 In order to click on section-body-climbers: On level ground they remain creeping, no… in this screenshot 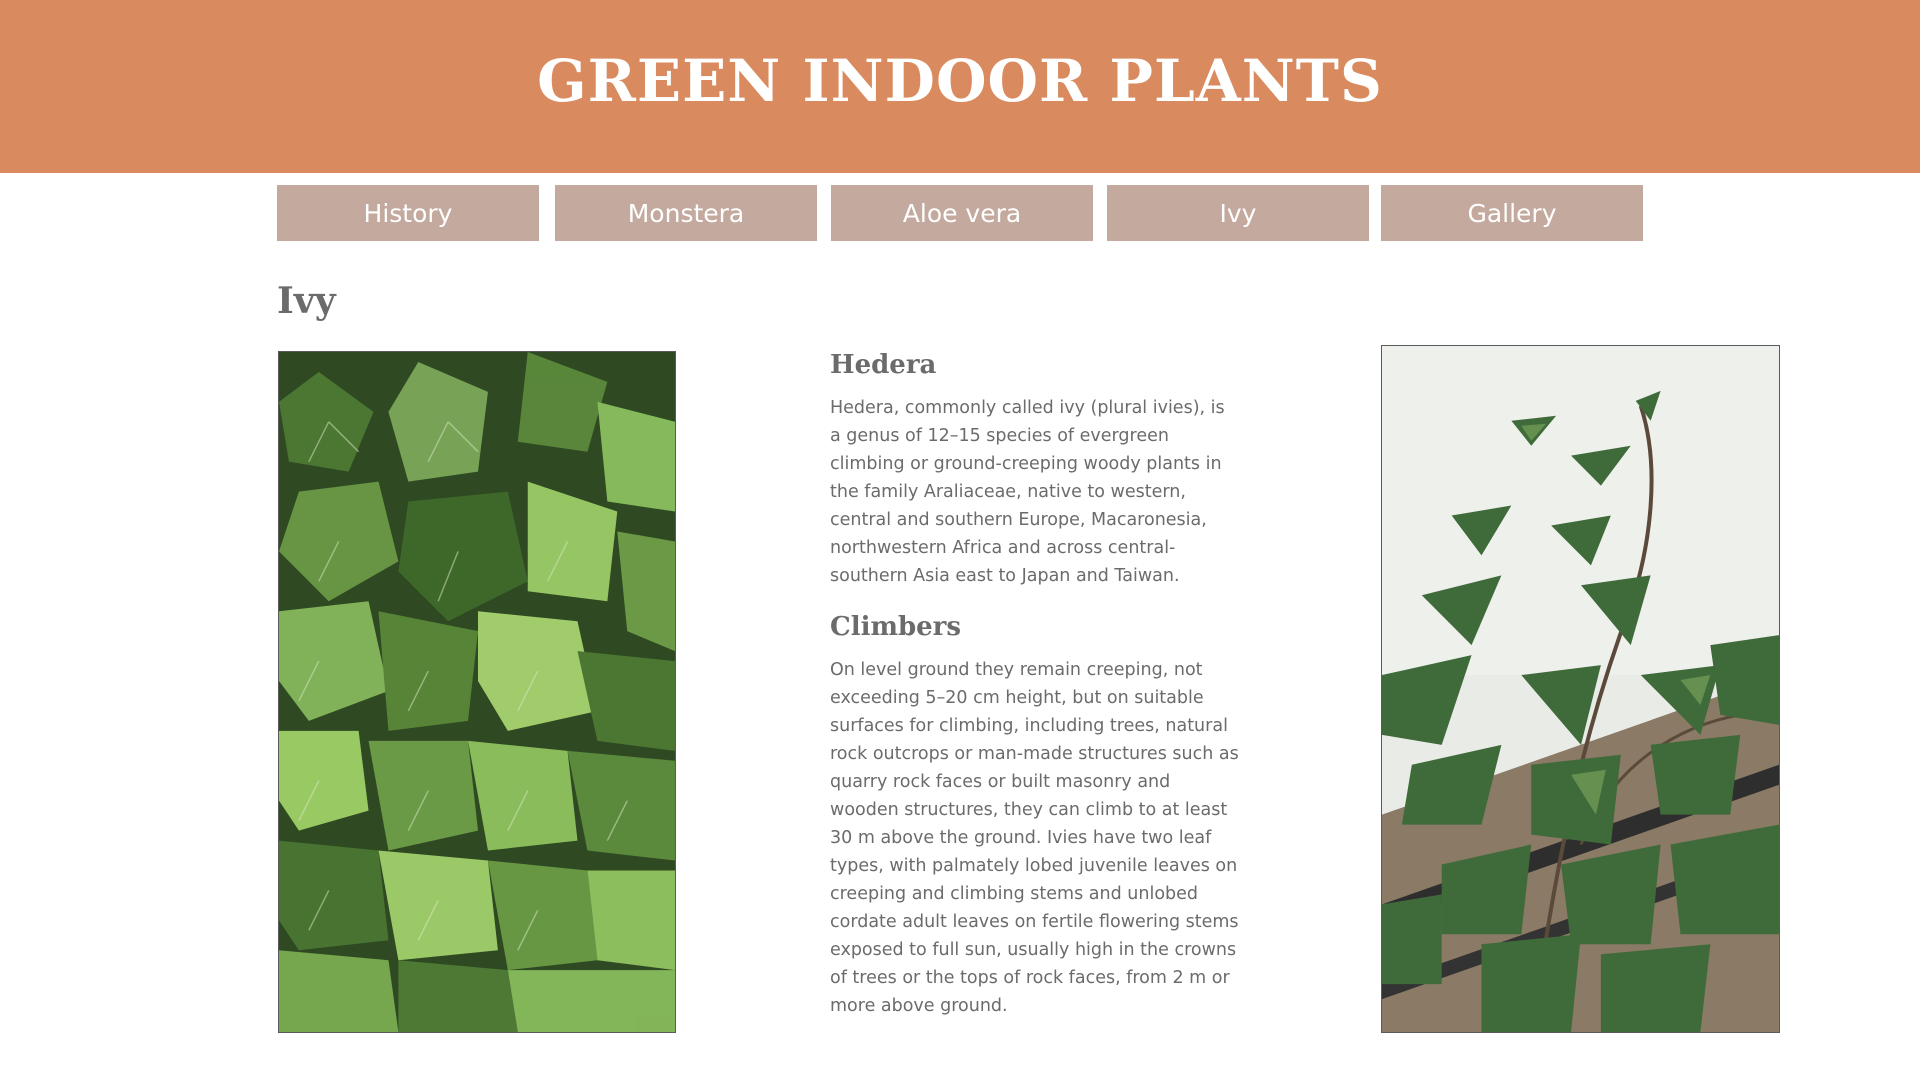, I will do `click(1034, 838)`.